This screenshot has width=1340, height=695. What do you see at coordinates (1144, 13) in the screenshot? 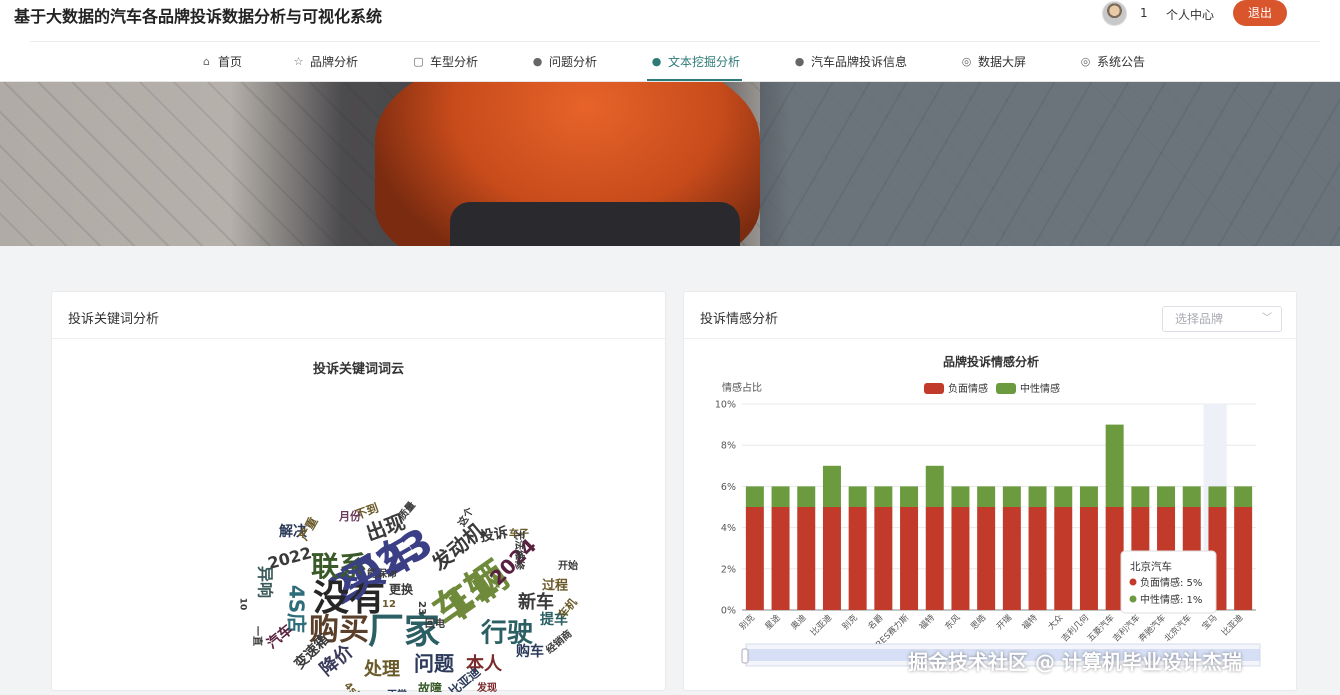
I see `user-name: 1` at bounding box center [1144, 13].